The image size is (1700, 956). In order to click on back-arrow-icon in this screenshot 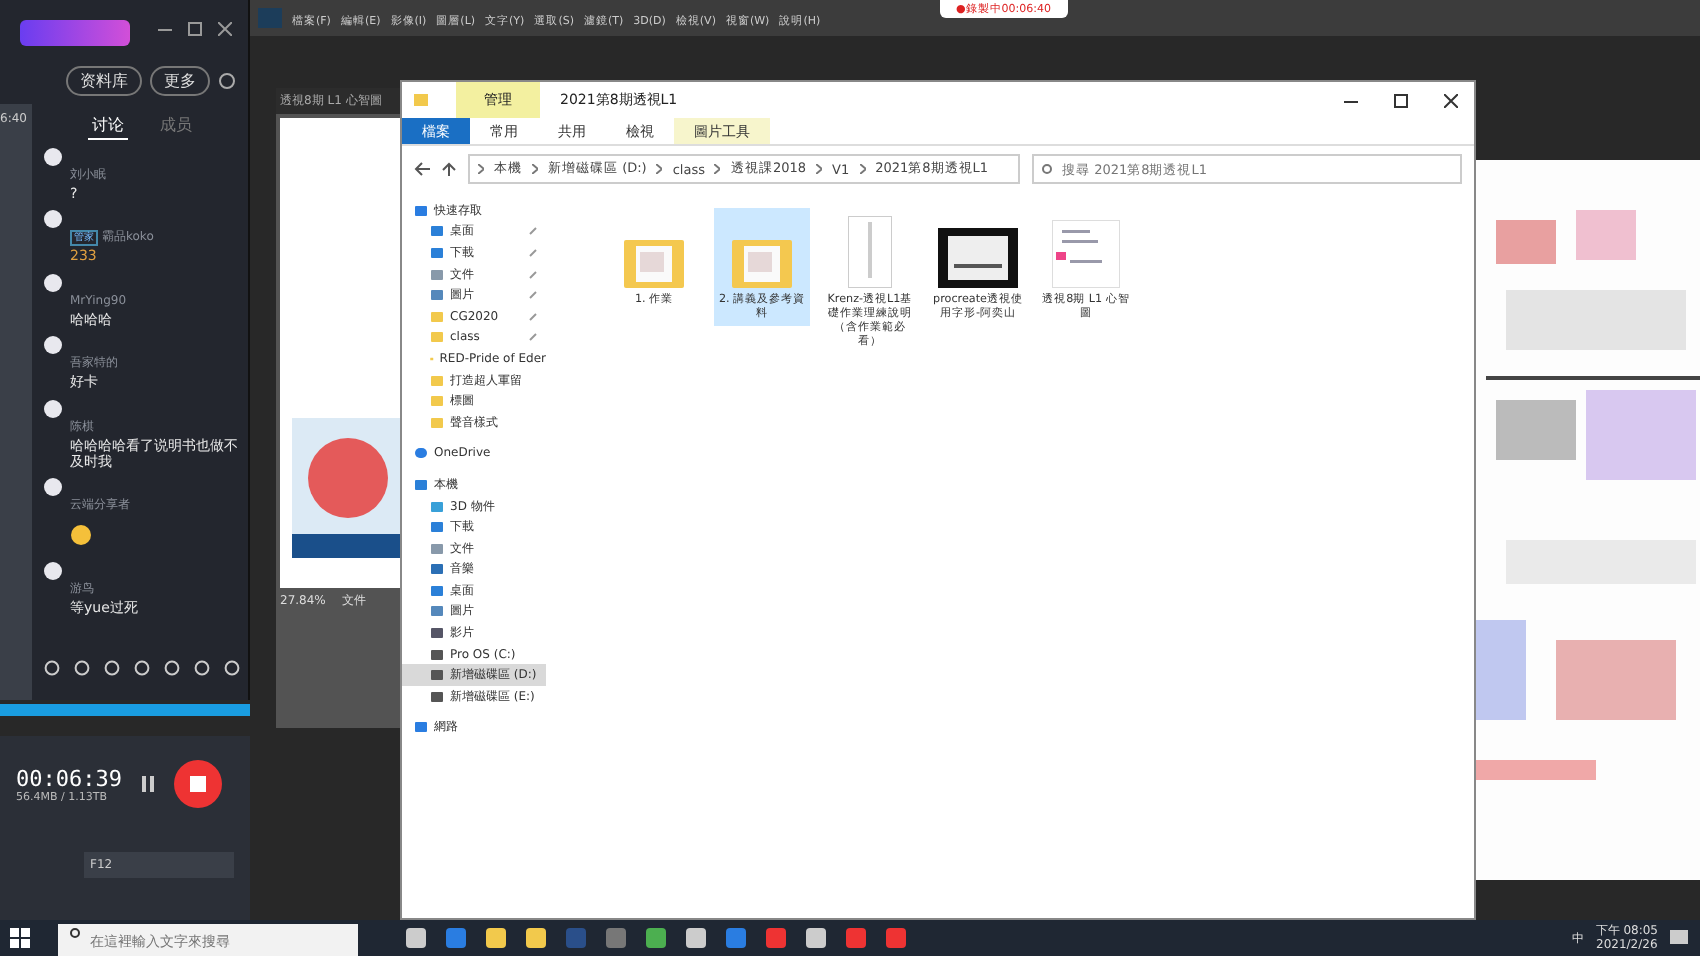, I will do `click(422, 169)`.